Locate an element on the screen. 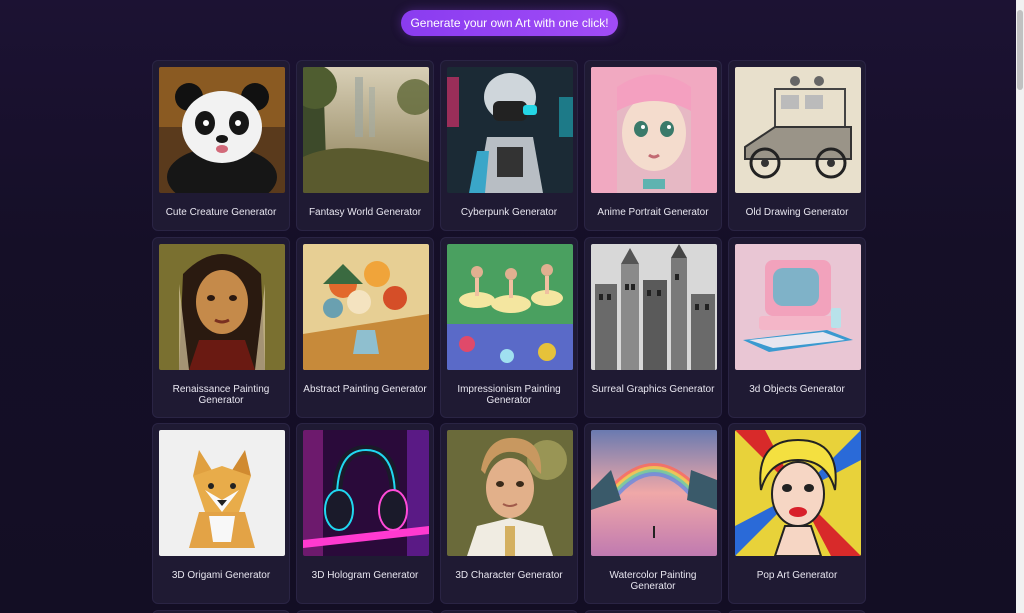  page-scrollbar is located at coordinates (1020, 306).